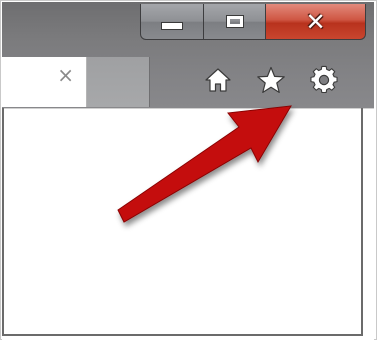 This screenshot has height=340, width=377. What do you see at coordinates (65, 75) in the screenshot?
I see `tab-close-icon: ×` at bounding box center [65, 75].